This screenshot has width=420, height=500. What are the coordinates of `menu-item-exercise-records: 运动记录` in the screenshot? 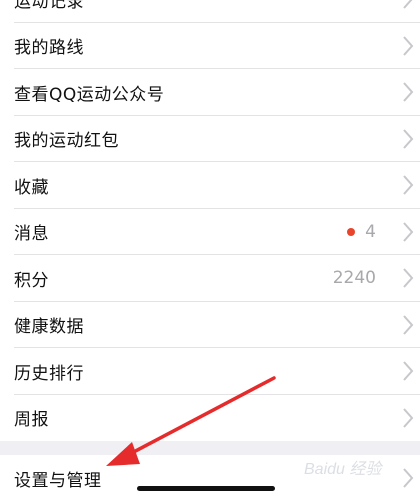 It's located at (210, 11).